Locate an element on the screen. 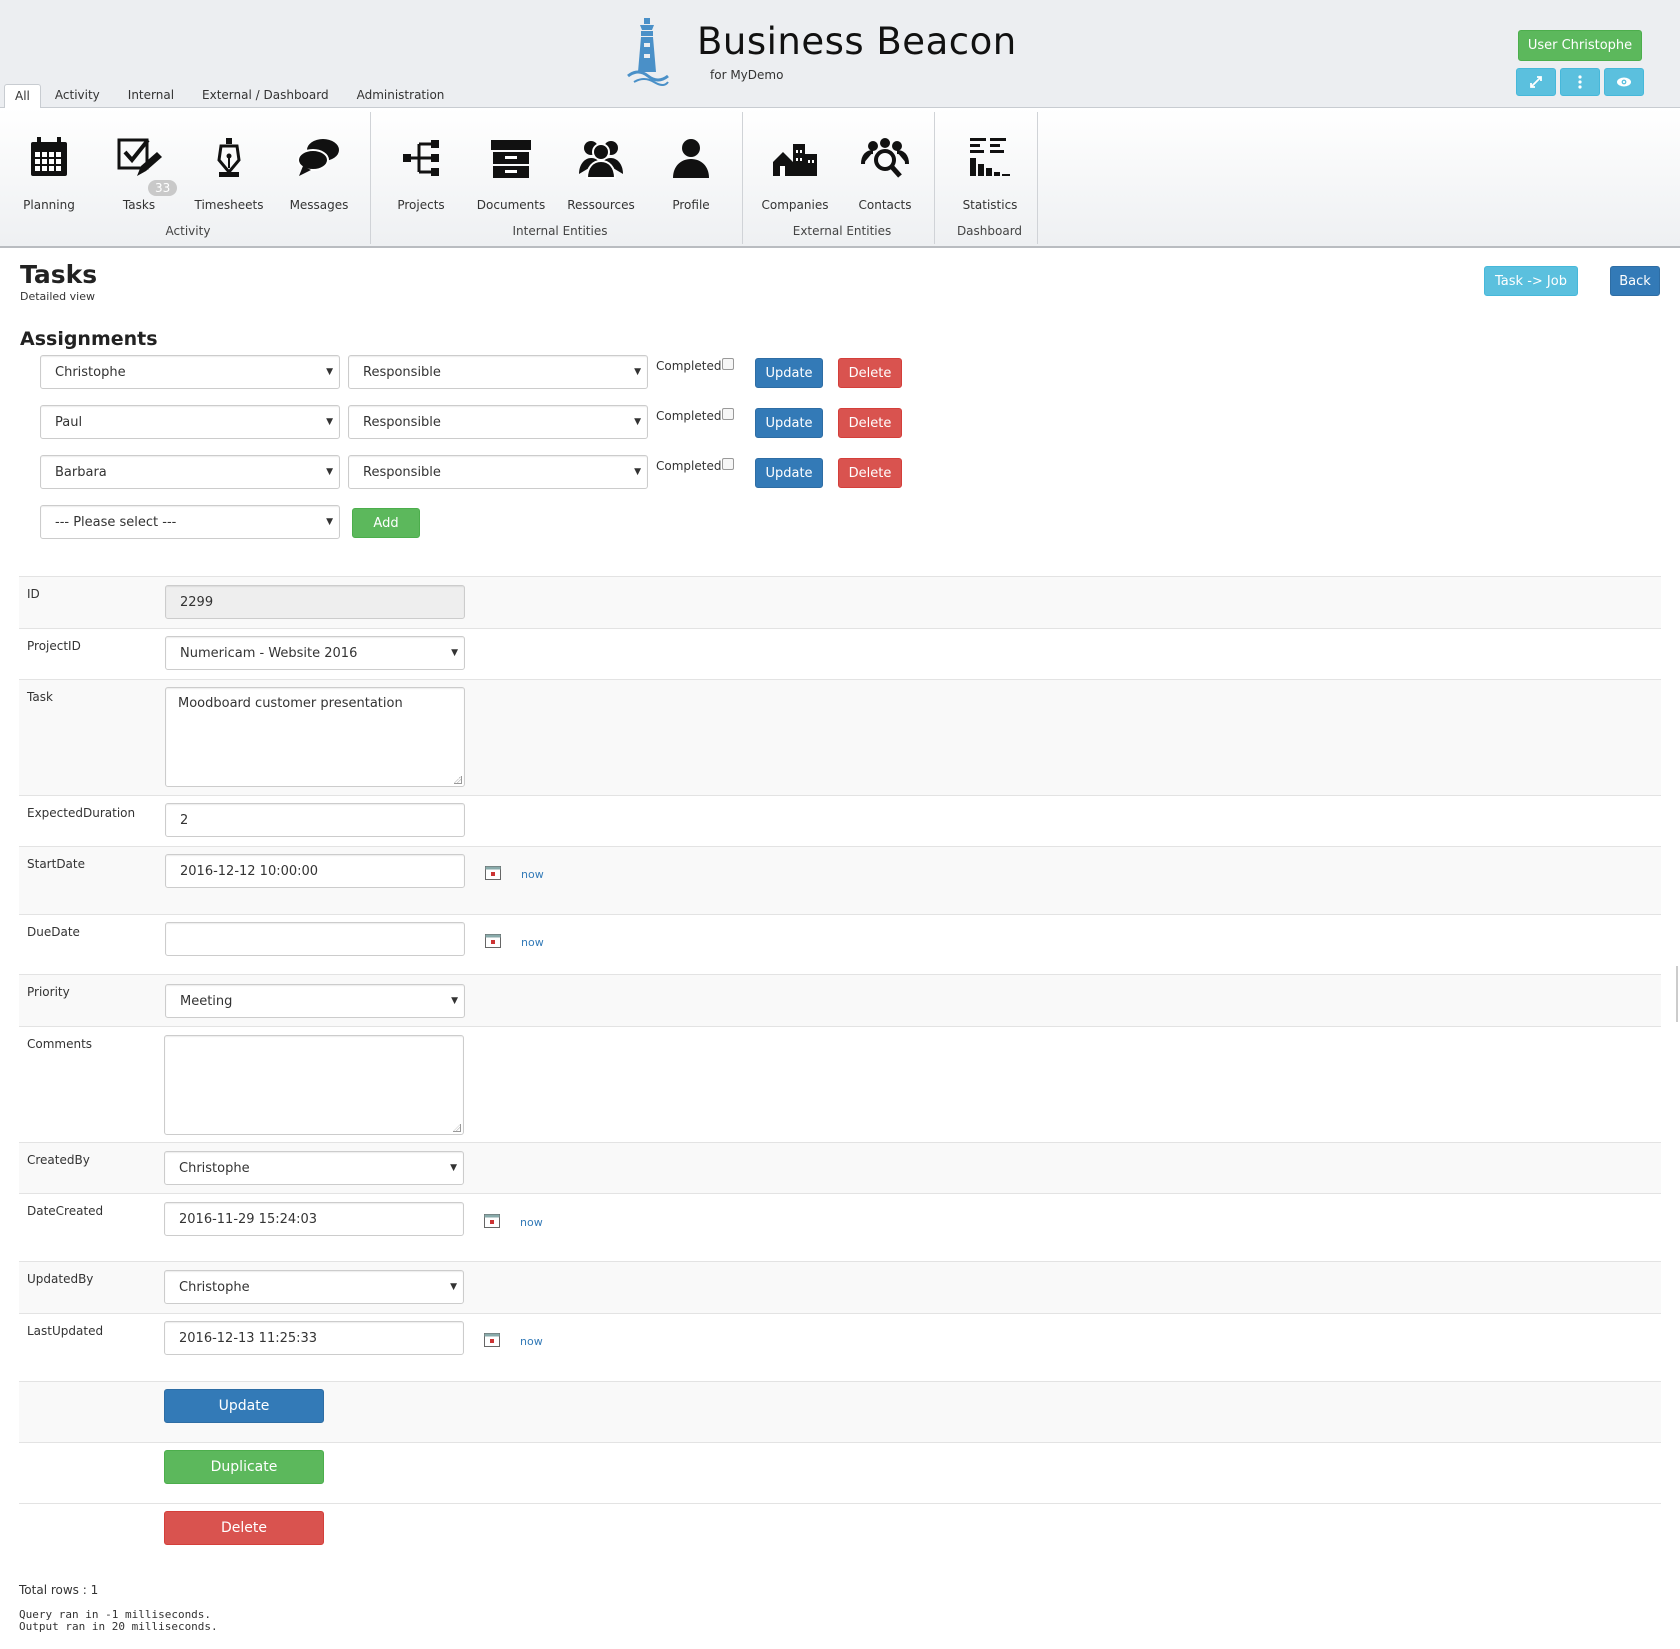 Image resolution: width=1680 pixels, height=1649 pixels. fullscreen-button is located at coordinates (1536, 82).